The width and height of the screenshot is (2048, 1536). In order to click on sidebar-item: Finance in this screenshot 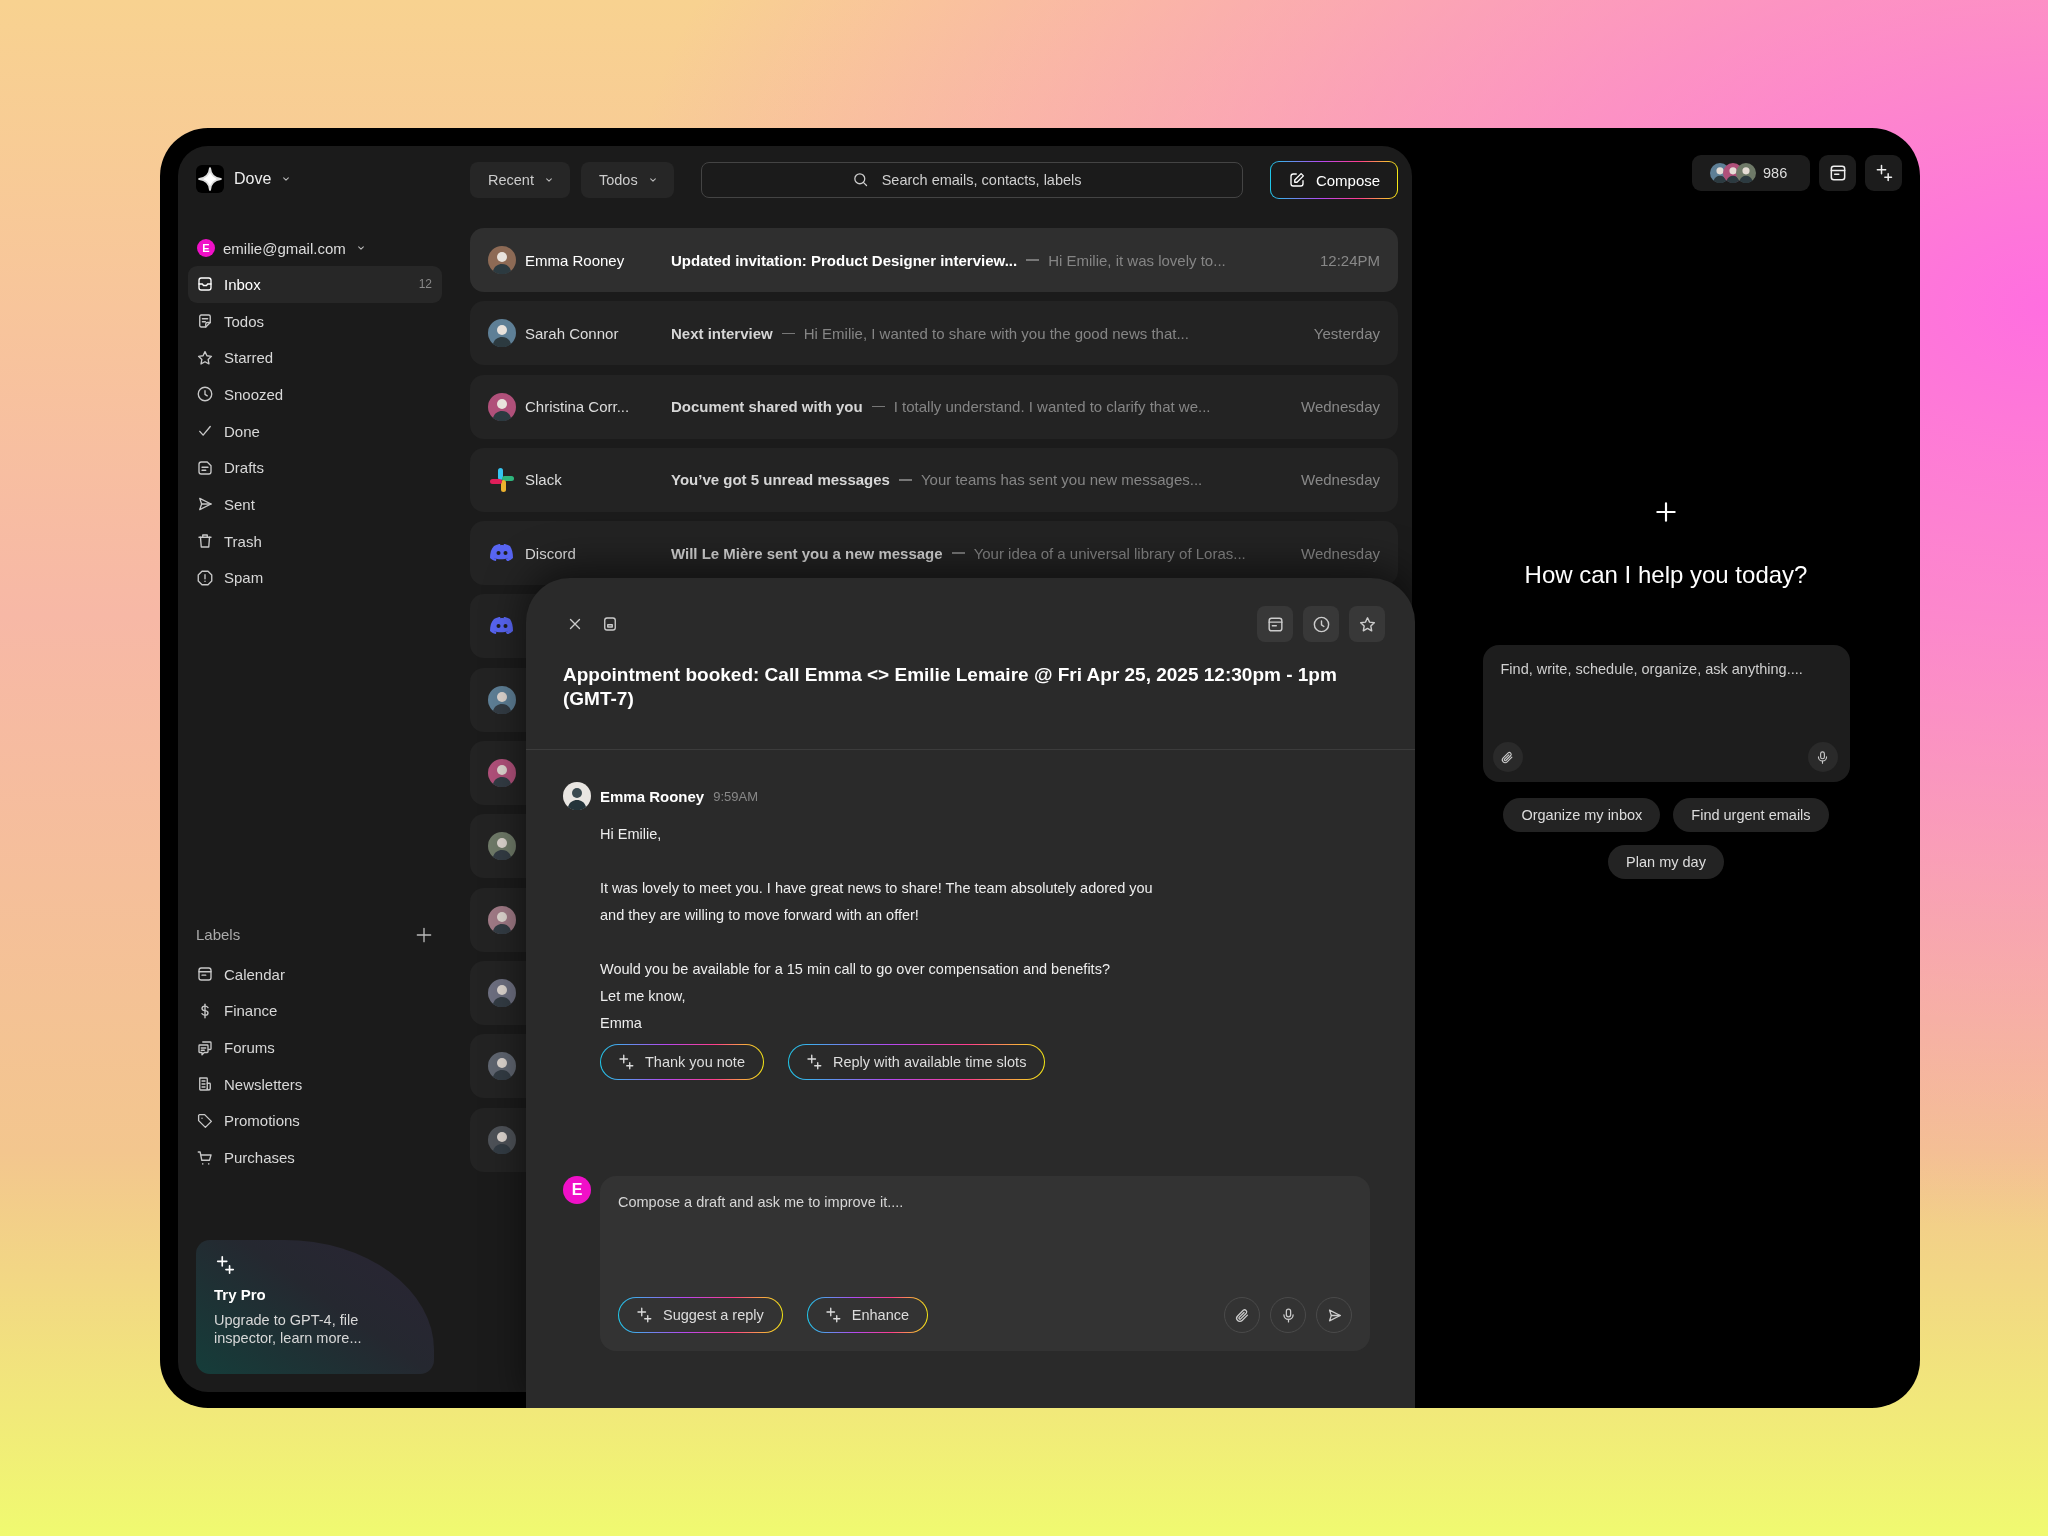, I will do `click(315, 1011)`.